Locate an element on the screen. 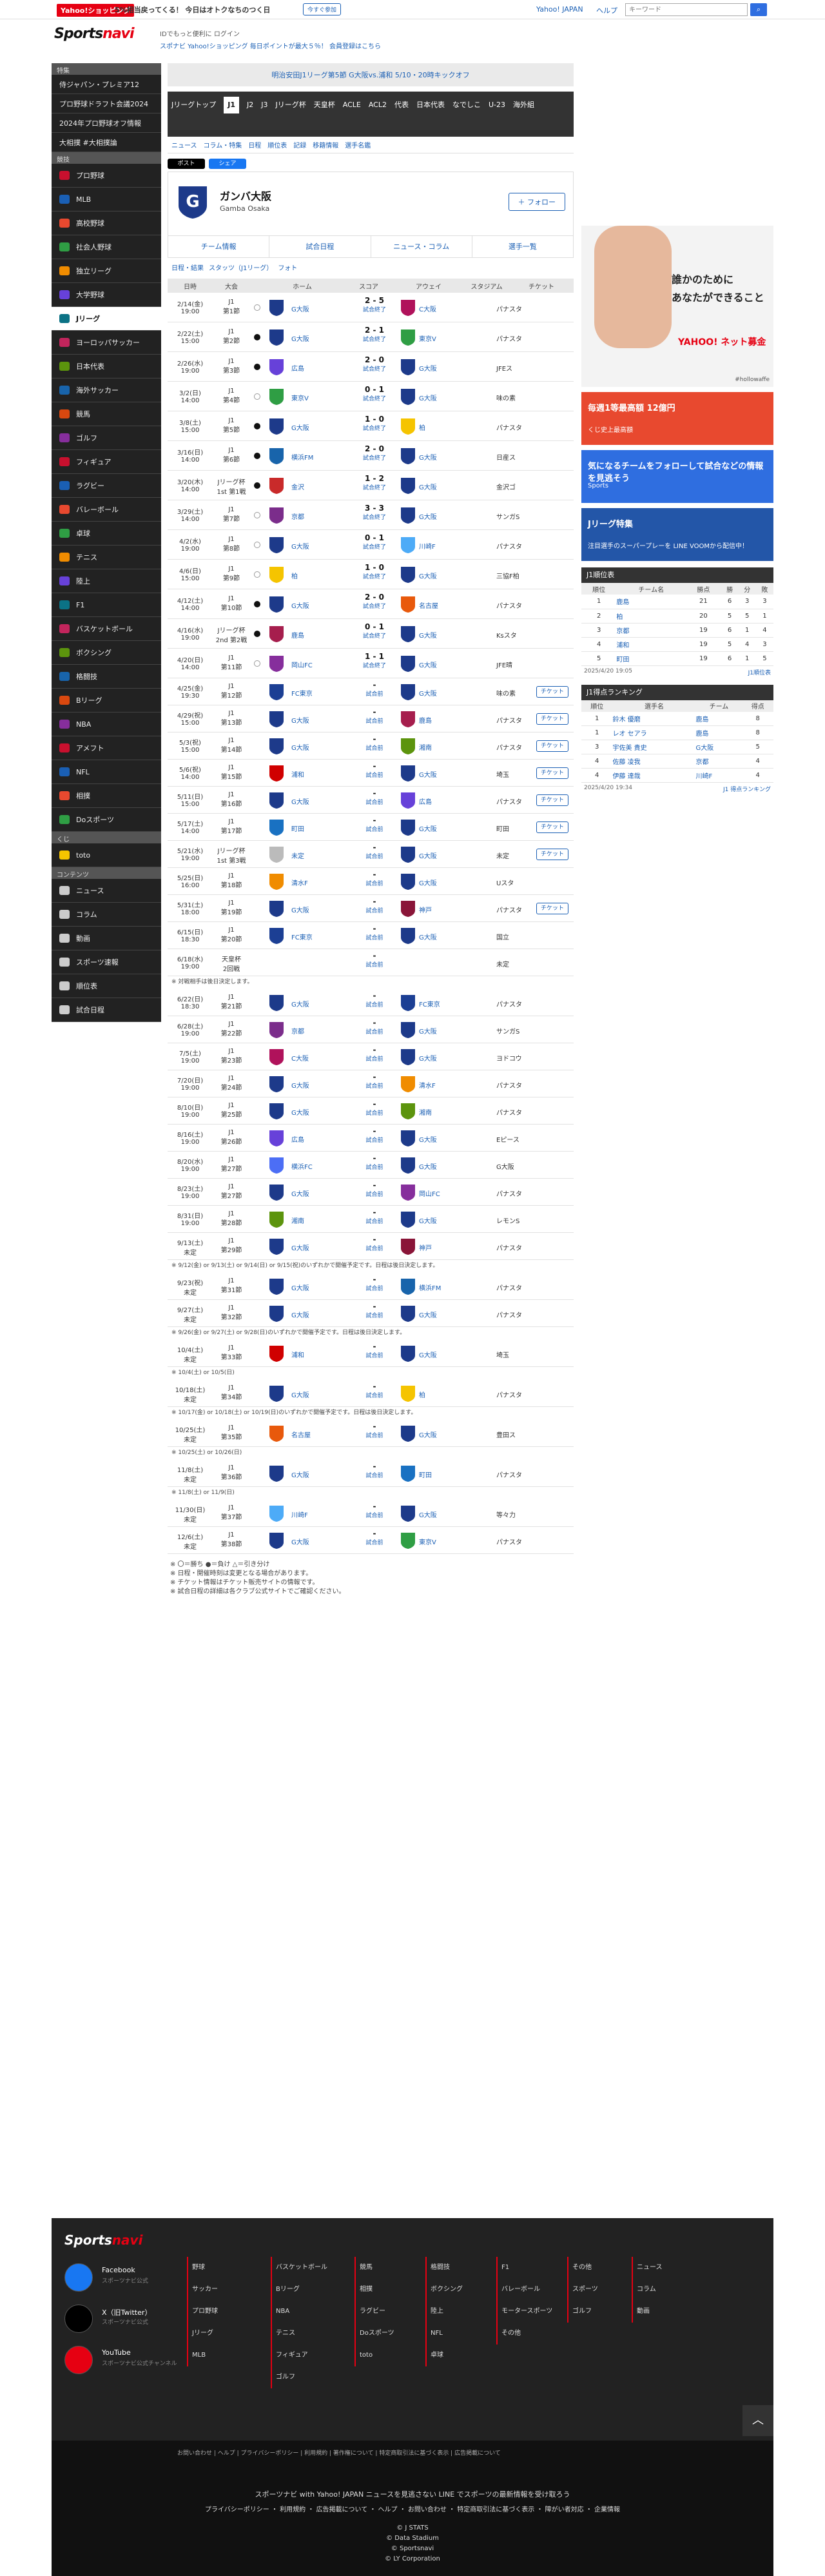 This screenshot has width=825, height=2576. schedule-subtab: スタッツ（J1リーグ） is located at coordinates (241, 267).